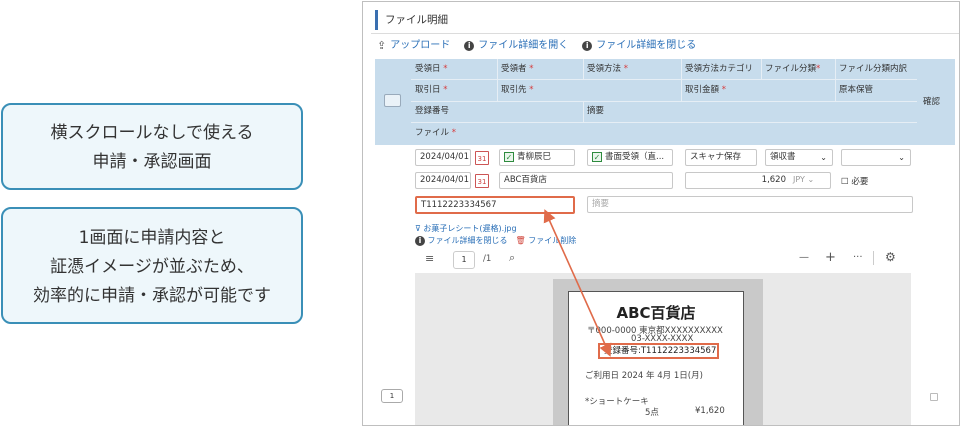 This screenshot has width=960, height=427. Describe the element at coordinates (663, 260) in the screenshot. I see `pdf-viewer-toolbar: ≡ 1 /1 ⌕ — + ··· ⚙` at that location.